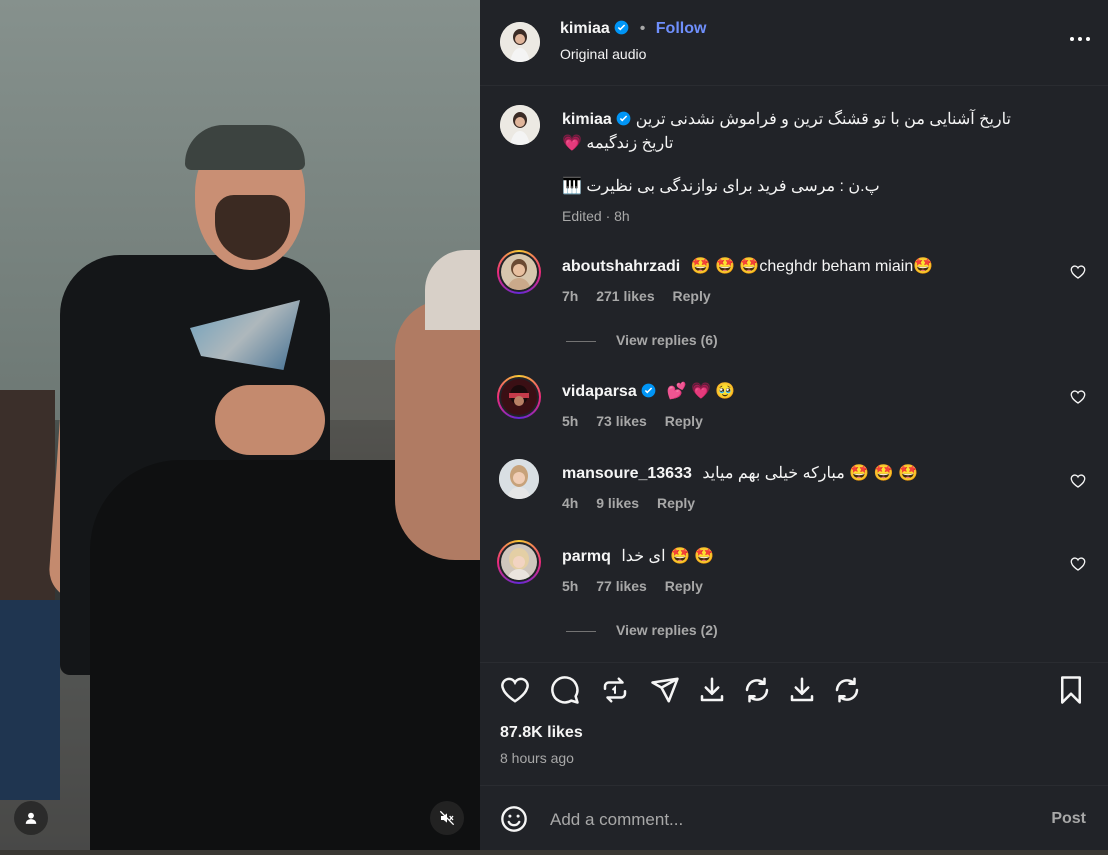 The height and width of the screenshot is (855, 1108). Describe the element at coordinates (585, 28) in the screenshot. I see `author-username: kimiaa` at that location.